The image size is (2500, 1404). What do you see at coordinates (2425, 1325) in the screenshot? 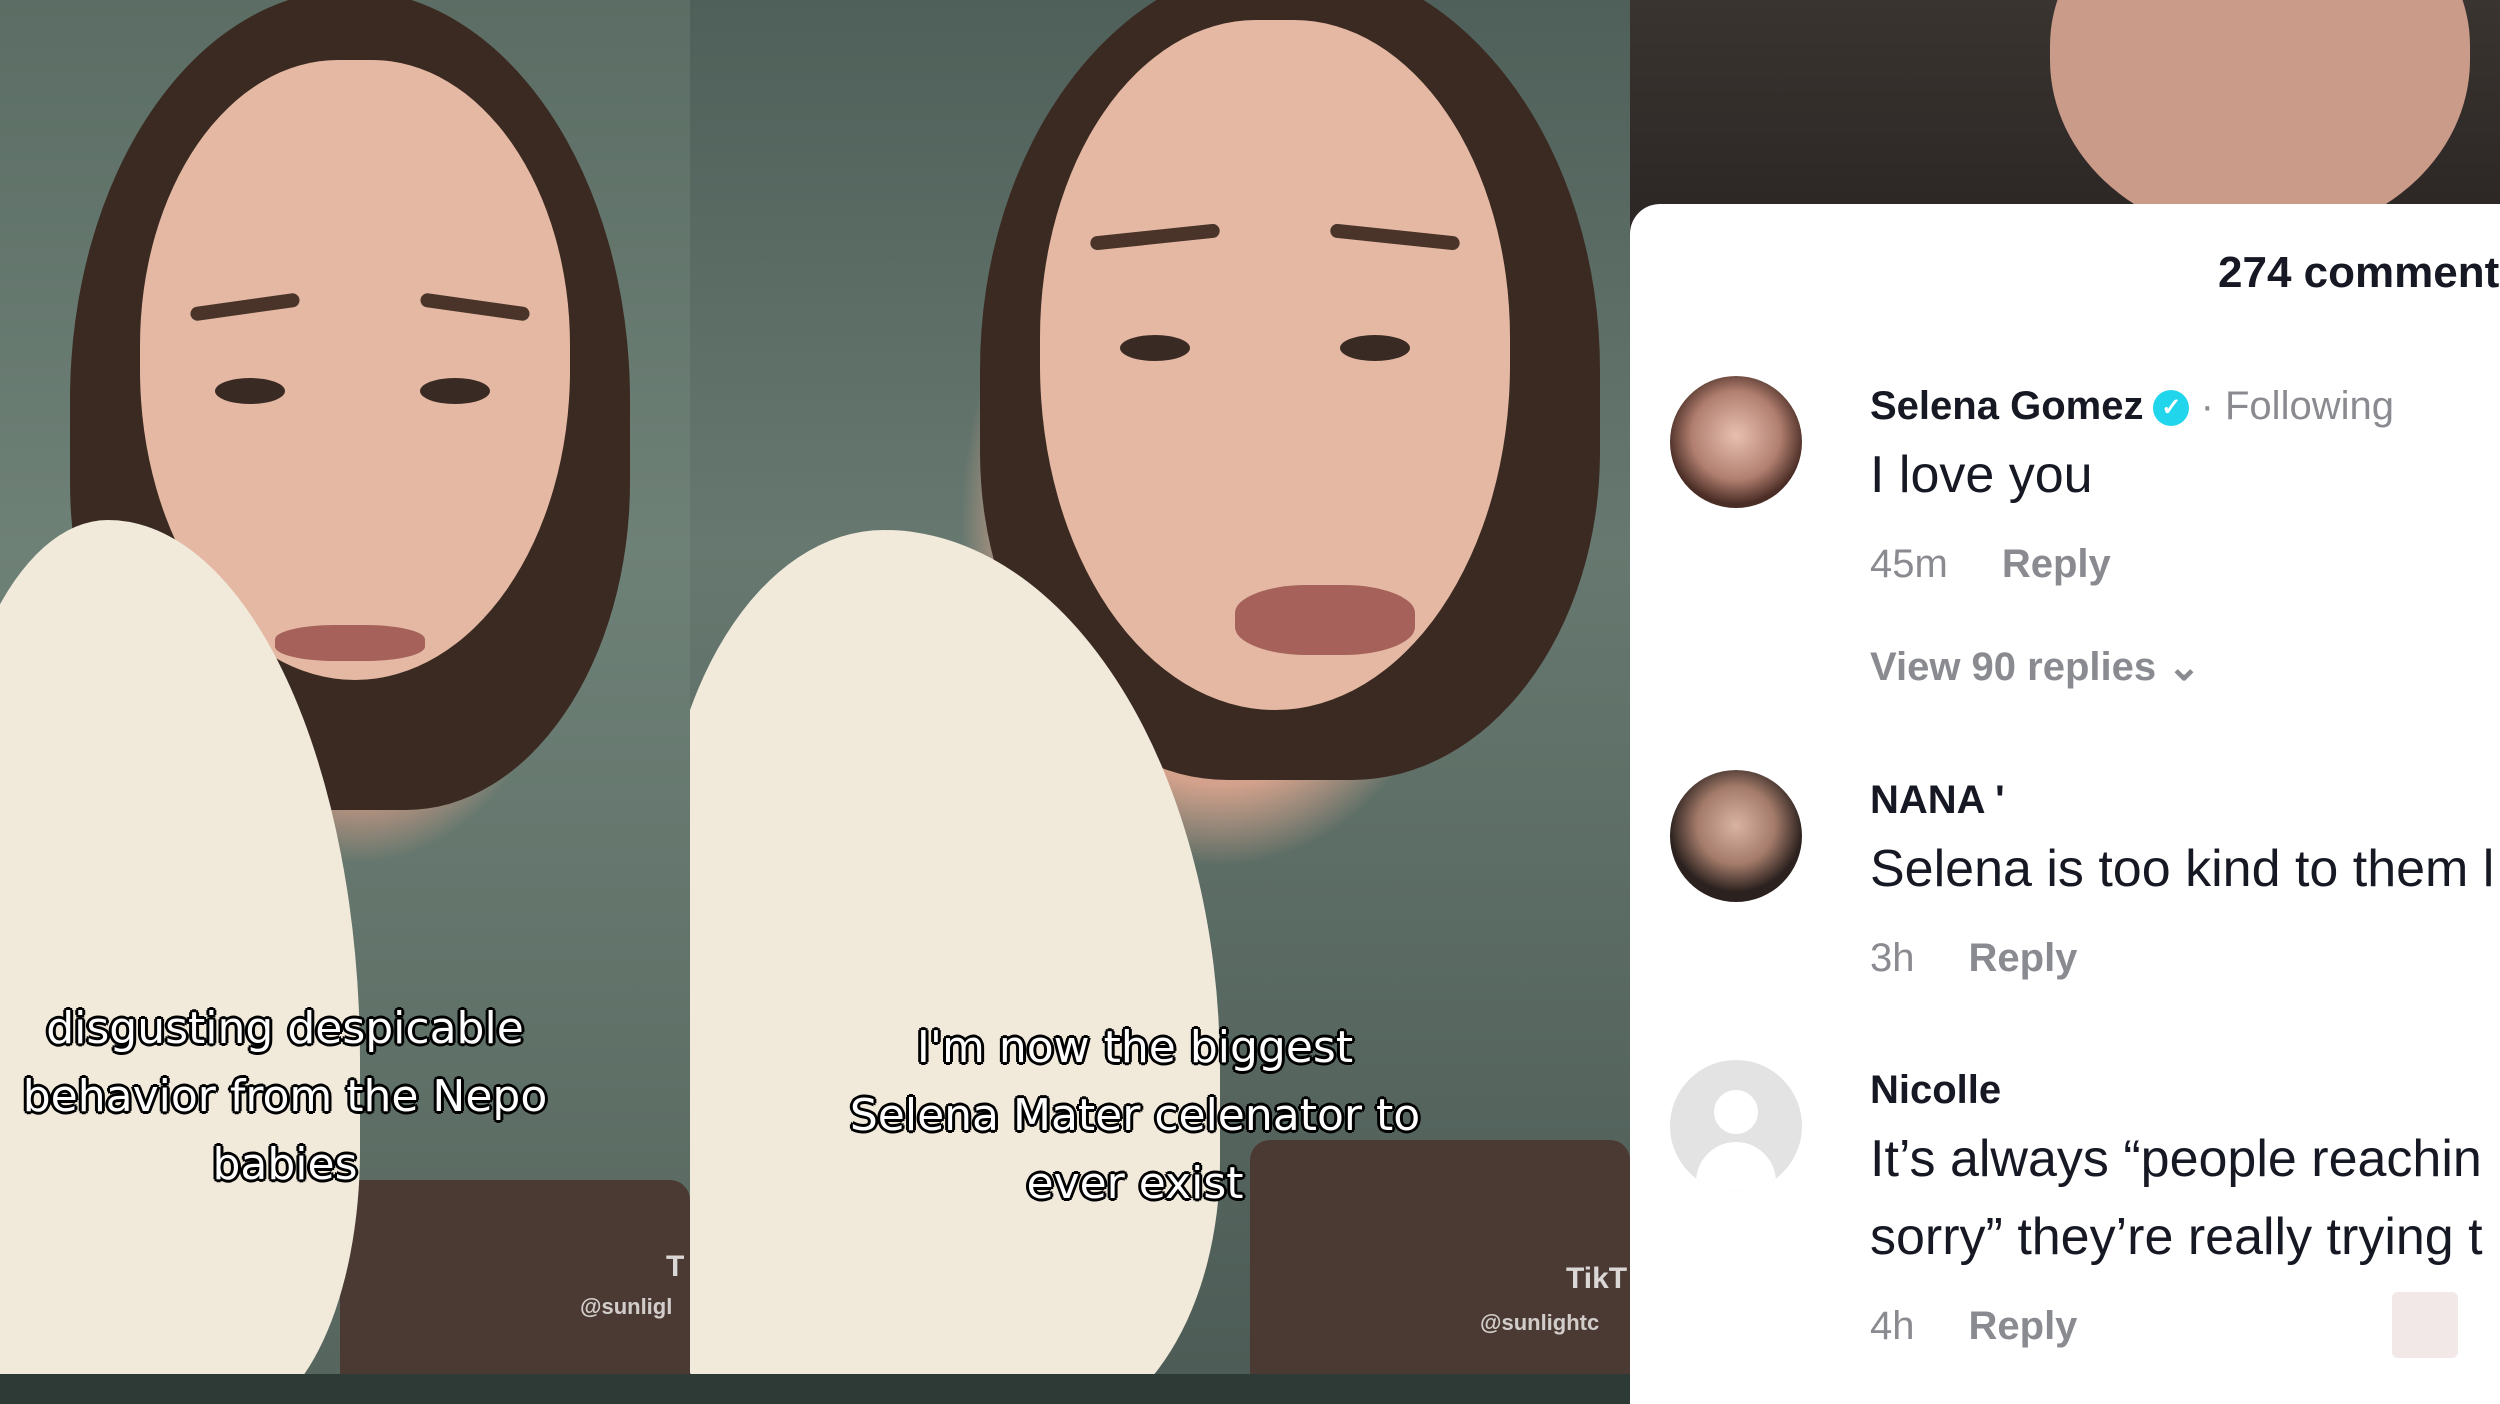
I see `channel-logo-icon` at bounding box center [2425, 1325].